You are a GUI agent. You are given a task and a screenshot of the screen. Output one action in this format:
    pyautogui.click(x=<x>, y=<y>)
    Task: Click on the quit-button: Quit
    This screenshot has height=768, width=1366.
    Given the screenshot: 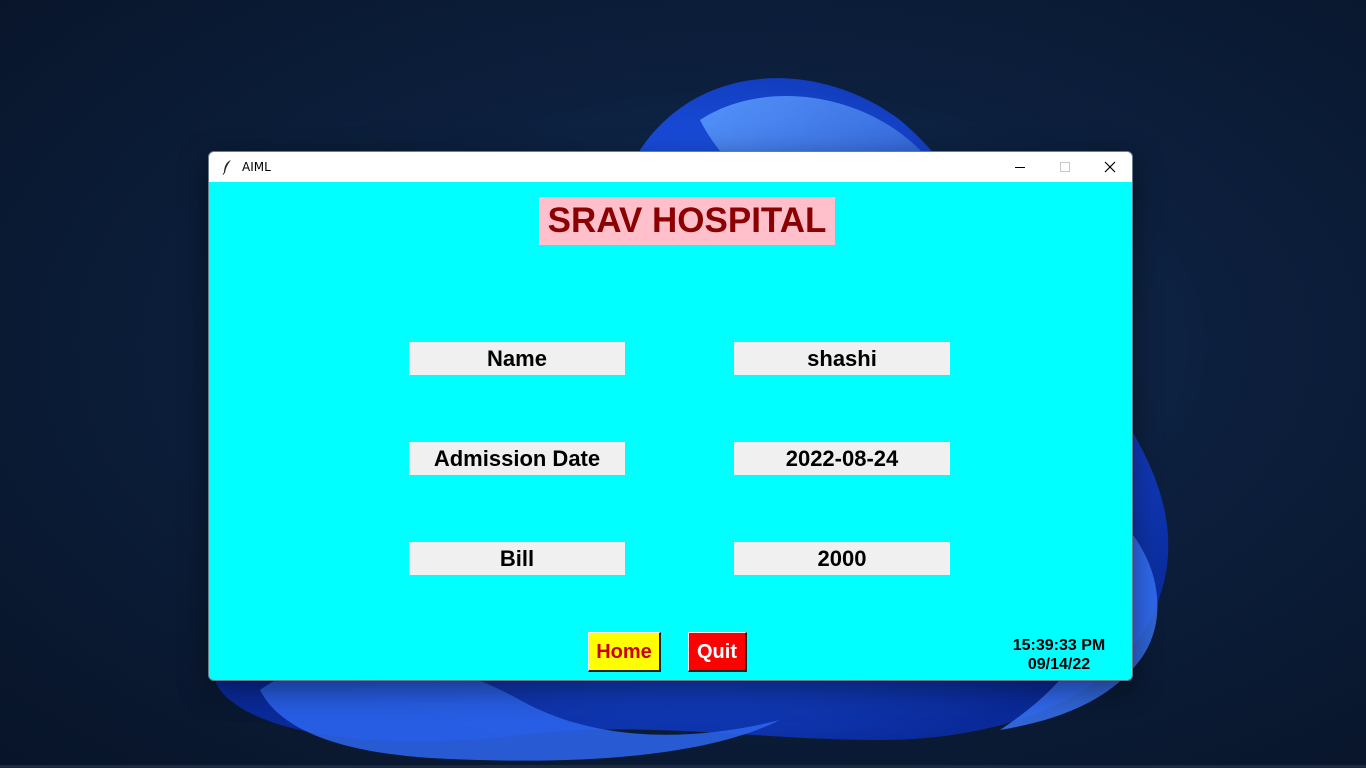 What is the action you would take?
    pyautogui.click(x=717, y=652)
    